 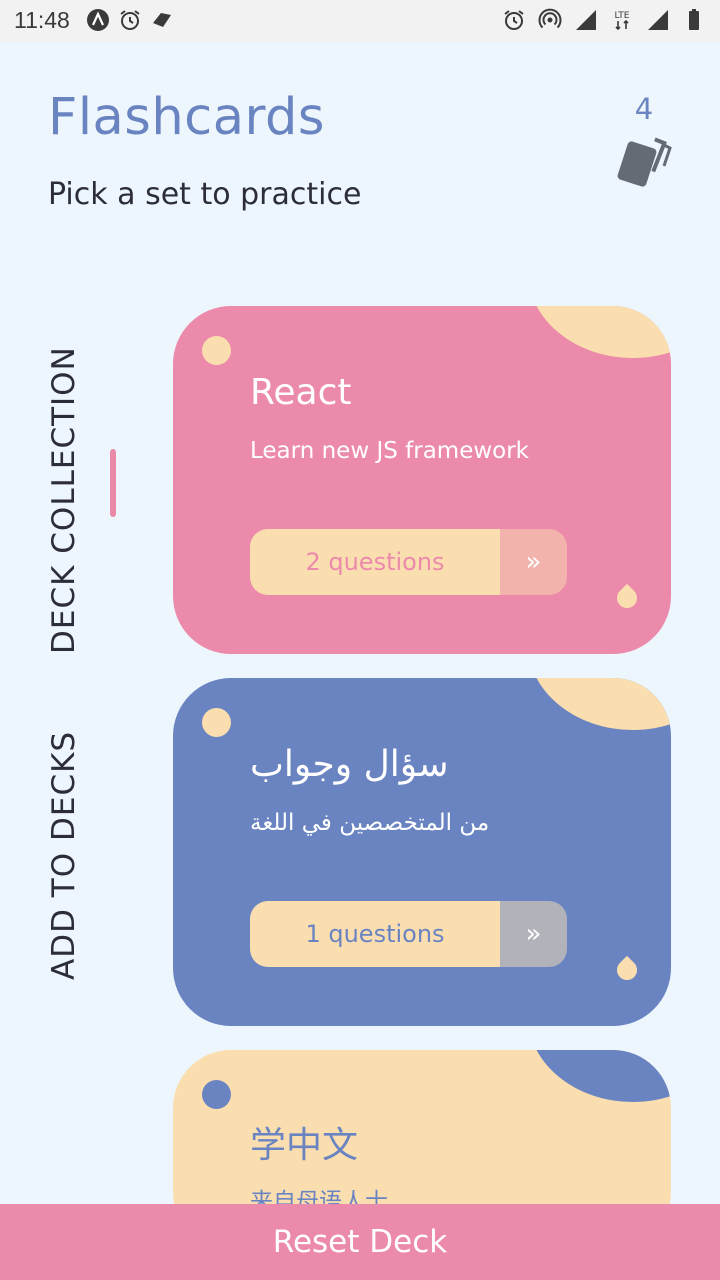 I want to click on status-time: 11:48, so click(x=42, y=20).